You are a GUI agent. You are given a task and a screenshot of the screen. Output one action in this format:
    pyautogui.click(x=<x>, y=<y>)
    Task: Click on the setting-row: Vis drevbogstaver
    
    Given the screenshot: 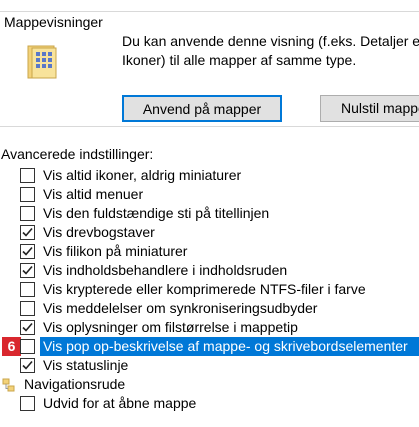 What is the action you would take?
    pyautogui.click(x=209, y=232)
    